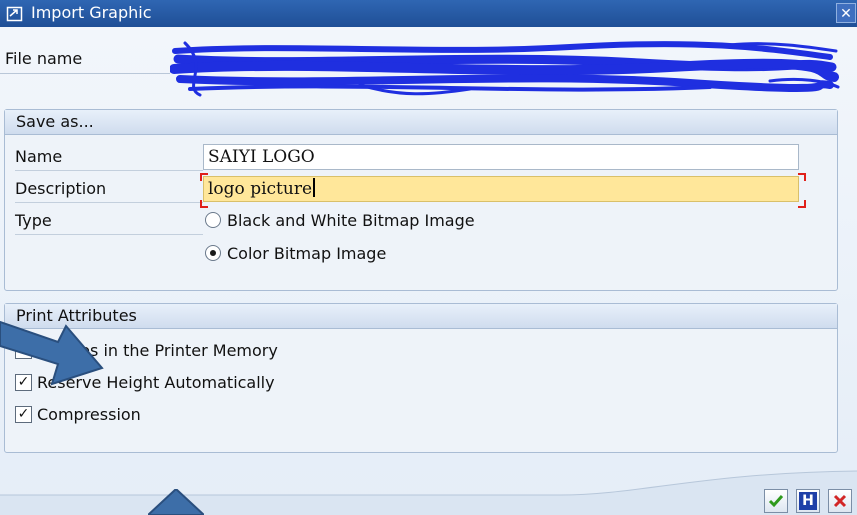 Image resolution: width=857 pixels, height=515 pixels. Describe the element at coordinates (204, 204) in the screenshot. I see `required-marker-bottom-left` at that location.